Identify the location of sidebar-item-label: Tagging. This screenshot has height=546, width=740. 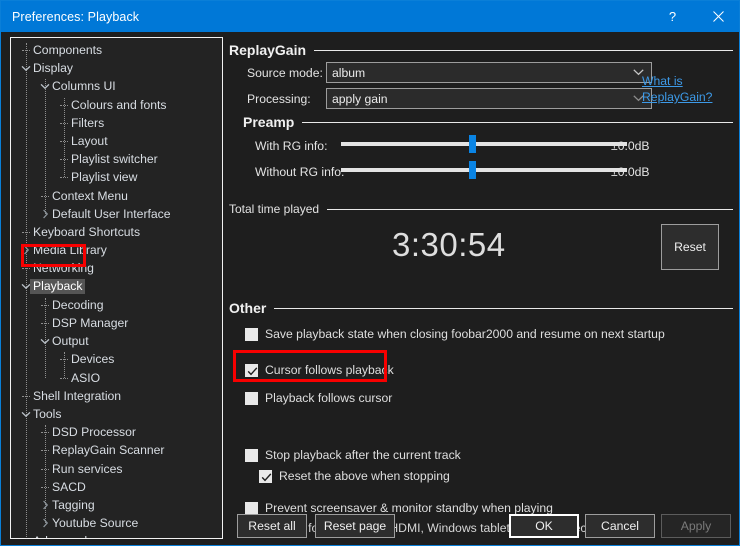
(73, 504).